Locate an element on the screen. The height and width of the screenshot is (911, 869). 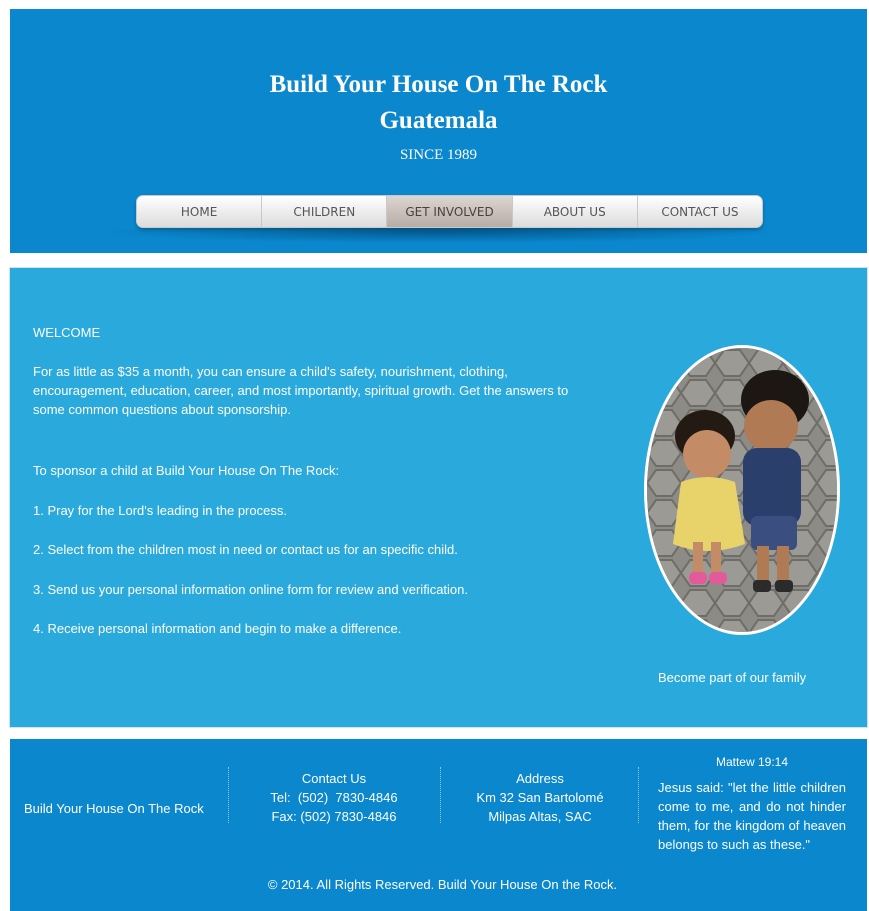
site-title-line1: Build Your House On The Rock is located at coordinates (438, 84).